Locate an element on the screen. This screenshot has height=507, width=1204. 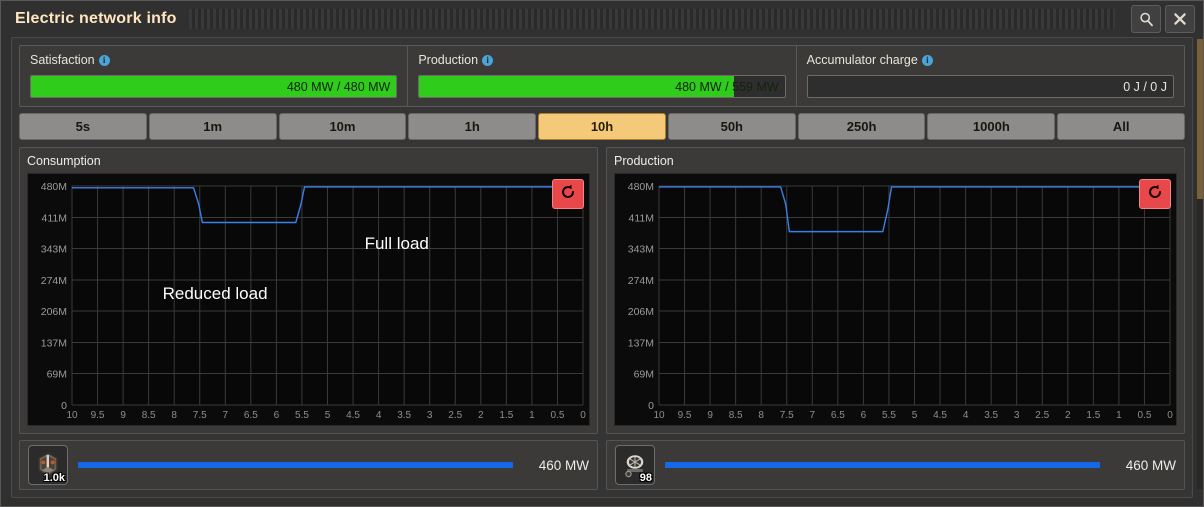
satisfaction-value: 480 MW / 480 MW is located at coordinates (338, 86).